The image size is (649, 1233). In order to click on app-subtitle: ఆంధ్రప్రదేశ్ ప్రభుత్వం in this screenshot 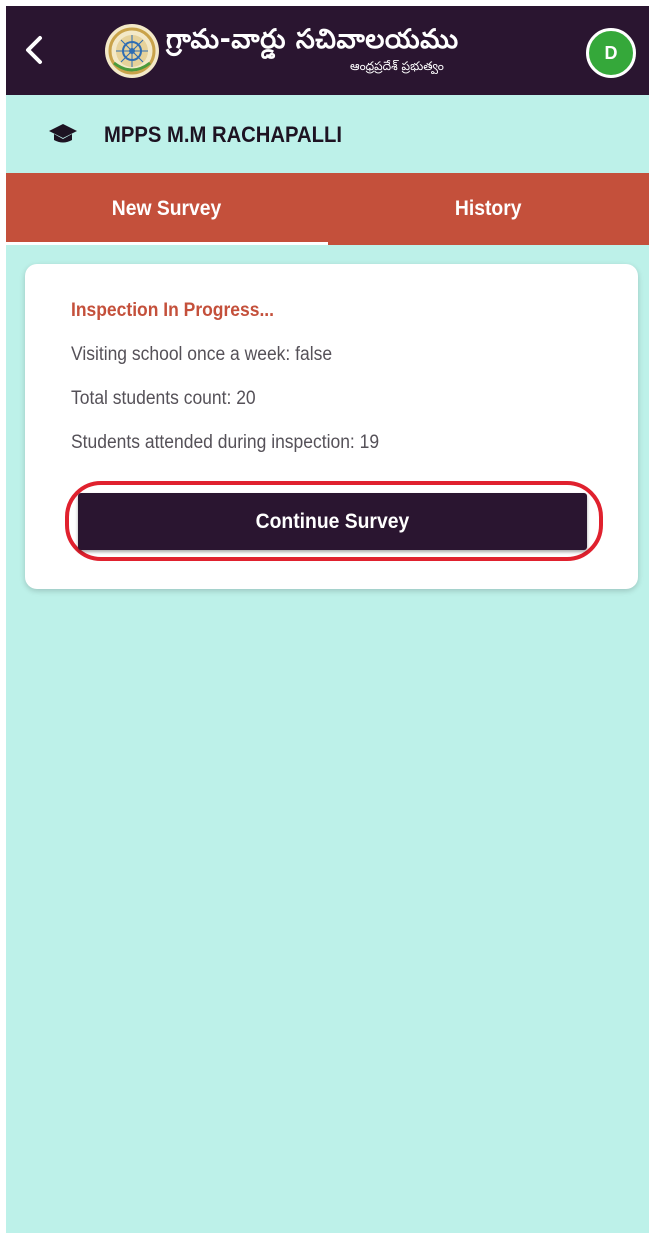, I will do `click(397, 66)`.